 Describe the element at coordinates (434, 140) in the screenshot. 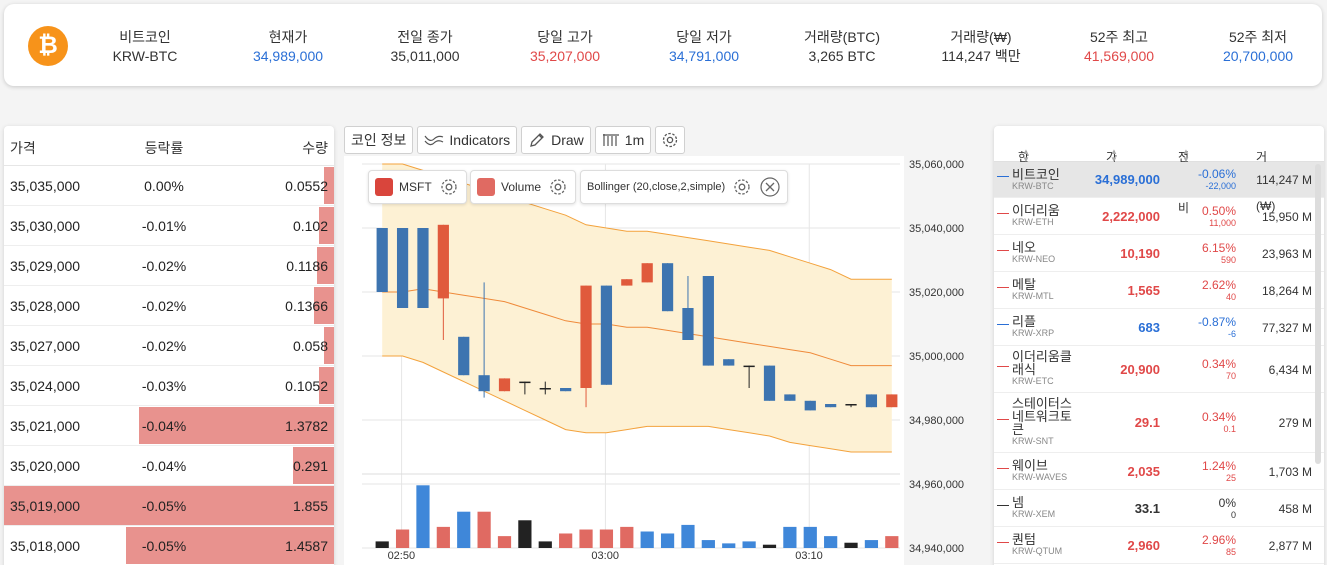

I see `indicators-icon` at that location.